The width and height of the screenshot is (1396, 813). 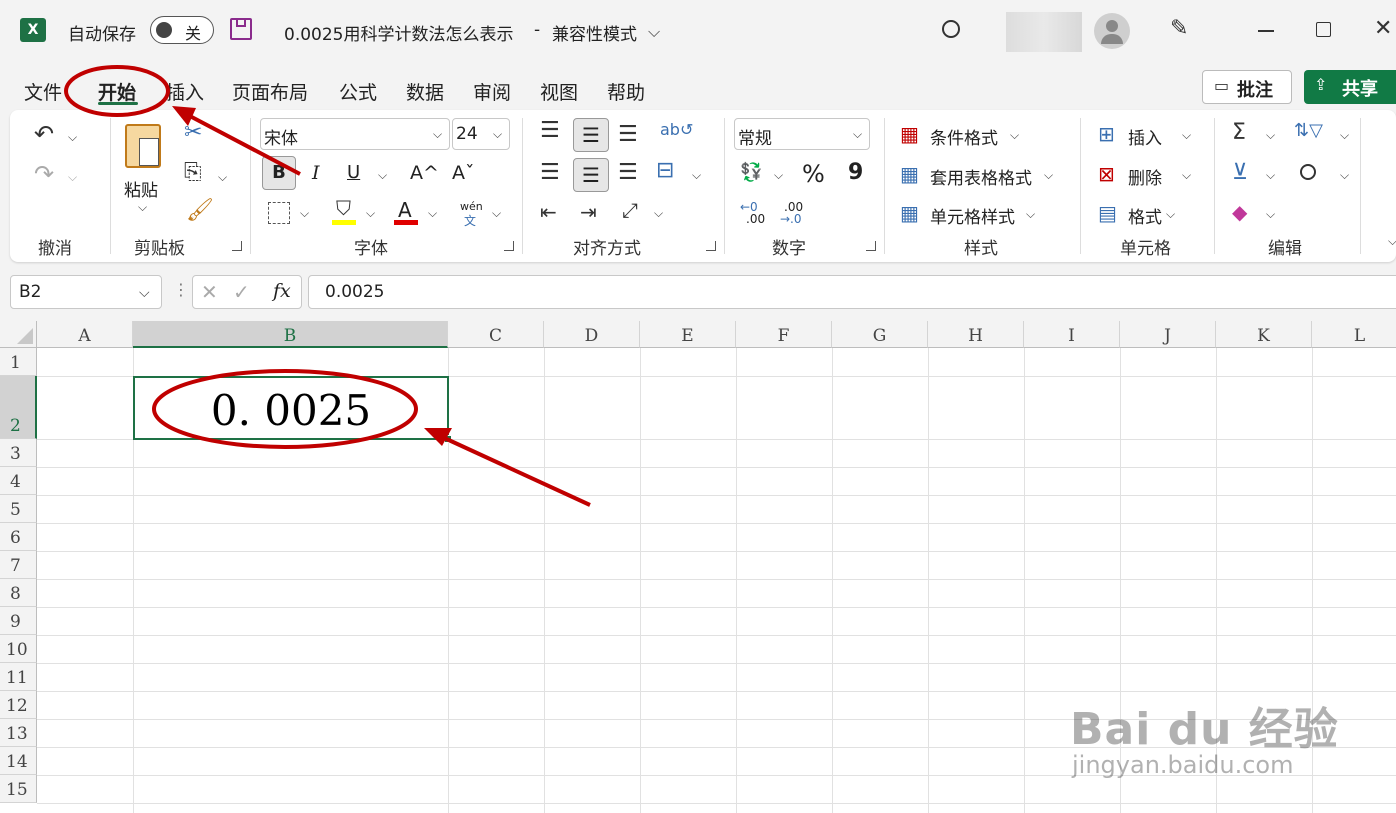 What do you see at coordinates (285, 409) in the screenshot?
I see `annotation-circle-cell` at bounding box center [285, 409].